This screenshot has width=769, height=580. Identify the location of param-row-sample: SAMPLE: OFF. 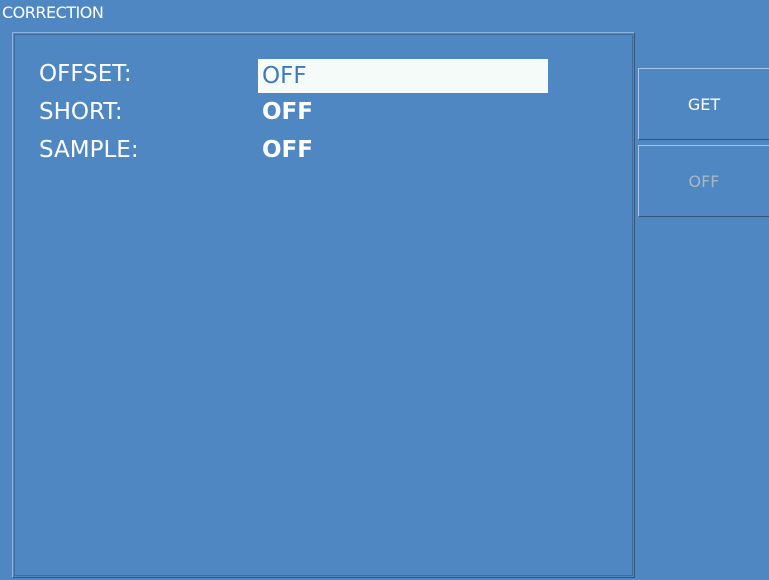
(299, 151).